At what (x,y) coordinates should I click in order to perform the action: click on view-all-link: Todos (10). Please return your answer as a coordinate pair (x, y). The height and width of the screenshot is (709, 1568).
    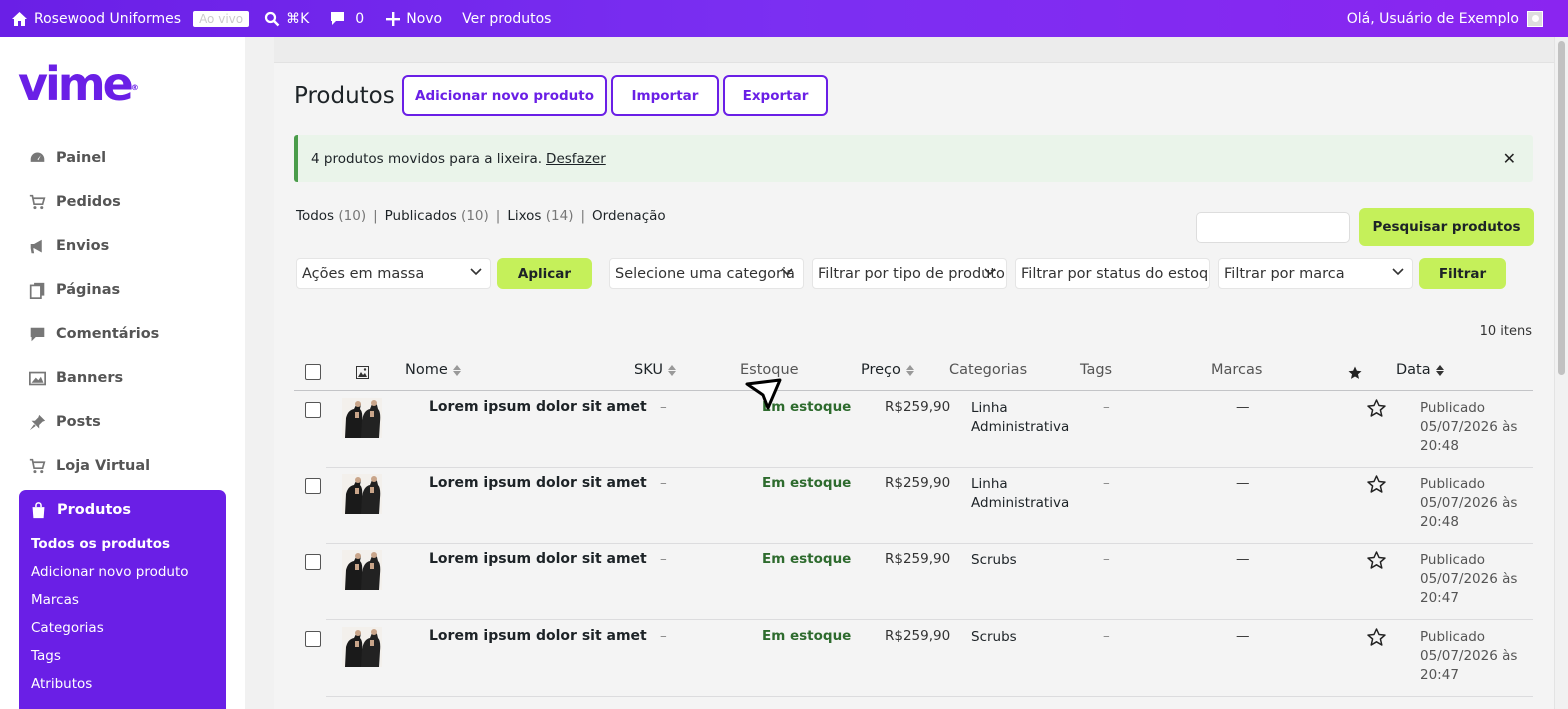
    Looking at the image, I should click on (331, 216).